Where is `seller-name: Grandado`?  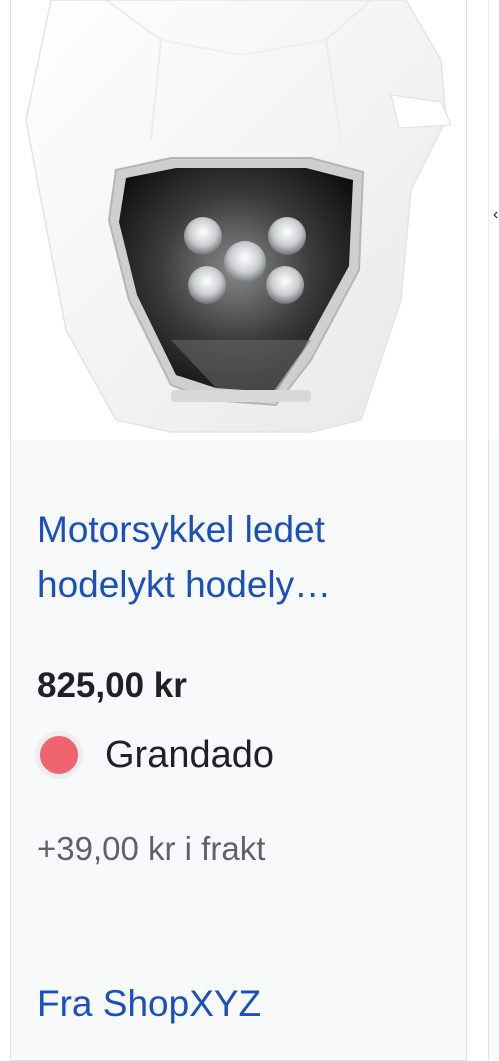
seller-name: Grandado is located at coordinates (190, 754).